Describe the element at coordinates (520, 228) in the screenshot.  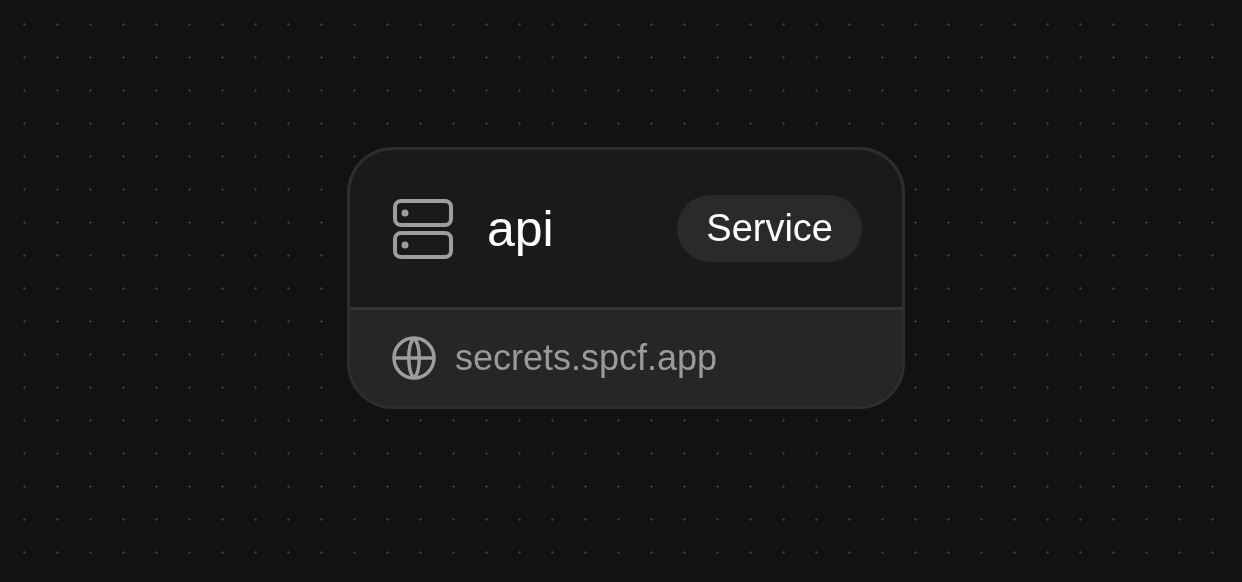
I see `service-name: api` at that location.